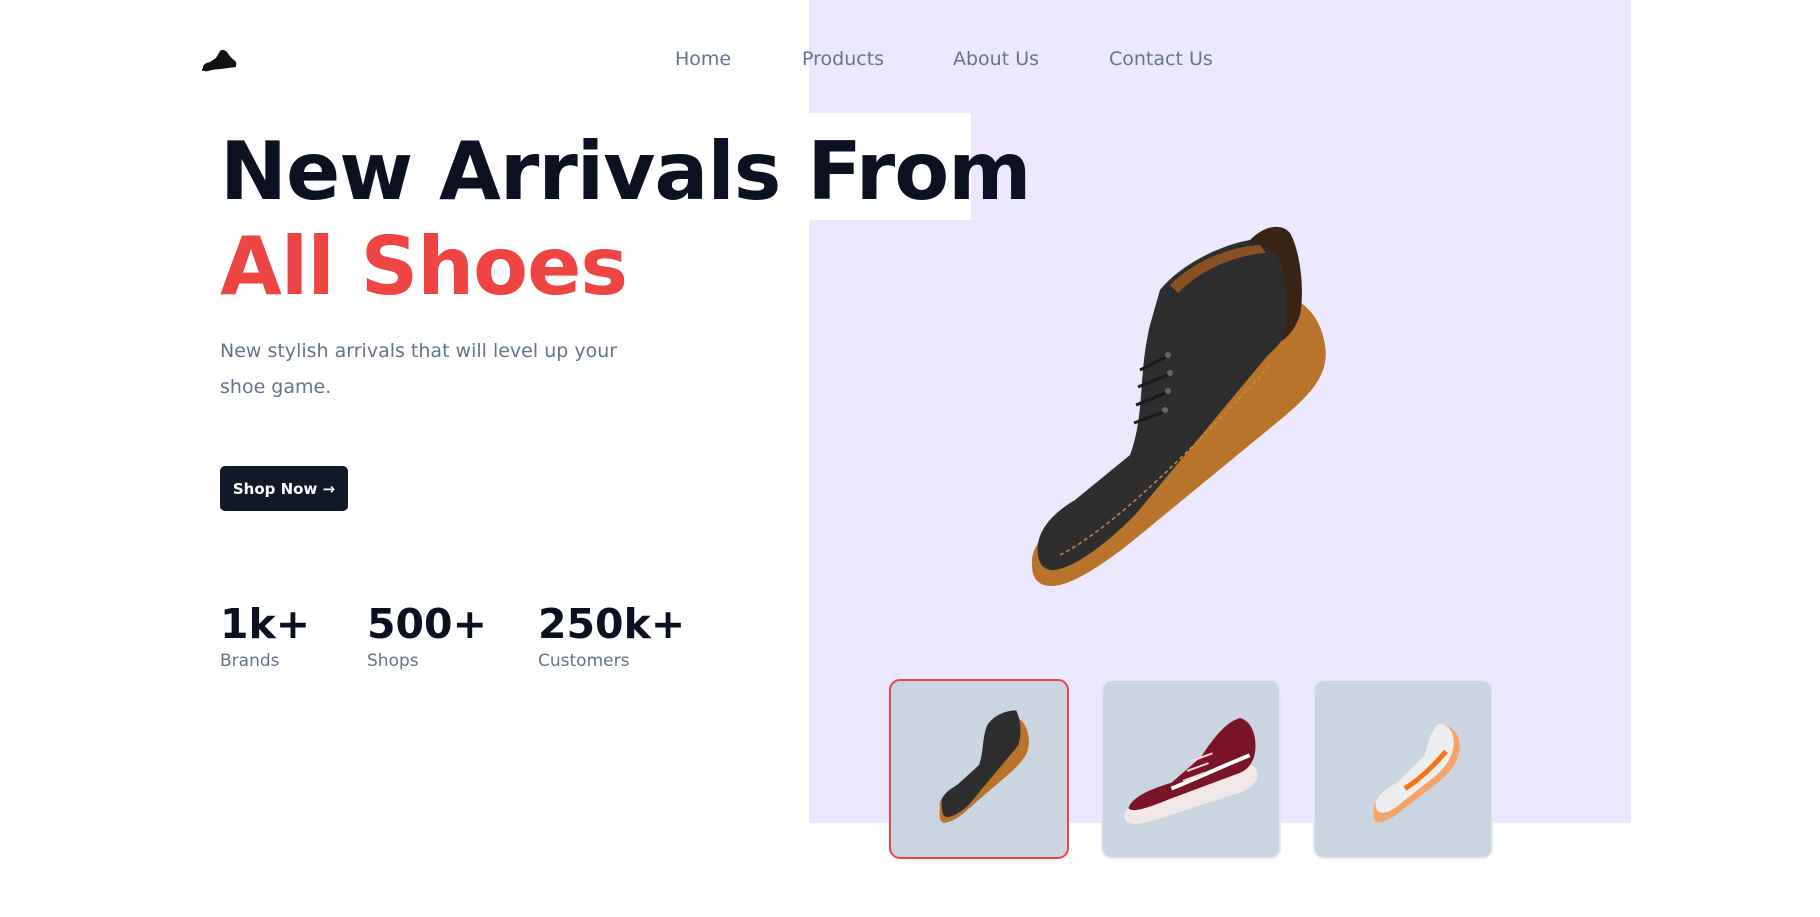 The width and height of the screenshot is (1820, 917). I want to click on hero-title-line-2: All Shoes, so click(424, 266).